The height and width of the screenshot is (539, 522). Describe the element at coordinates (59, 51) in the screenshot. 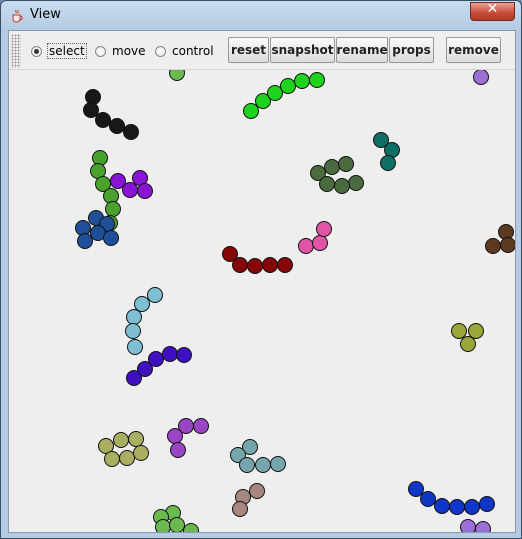

I see `mode-select-radio: select` at that location.